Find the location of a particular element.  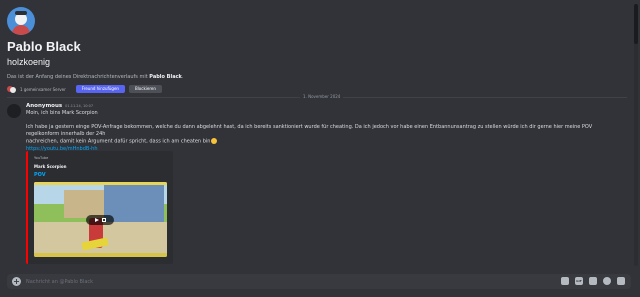

block-button: Blockieren is located at coordinates (145, 89).